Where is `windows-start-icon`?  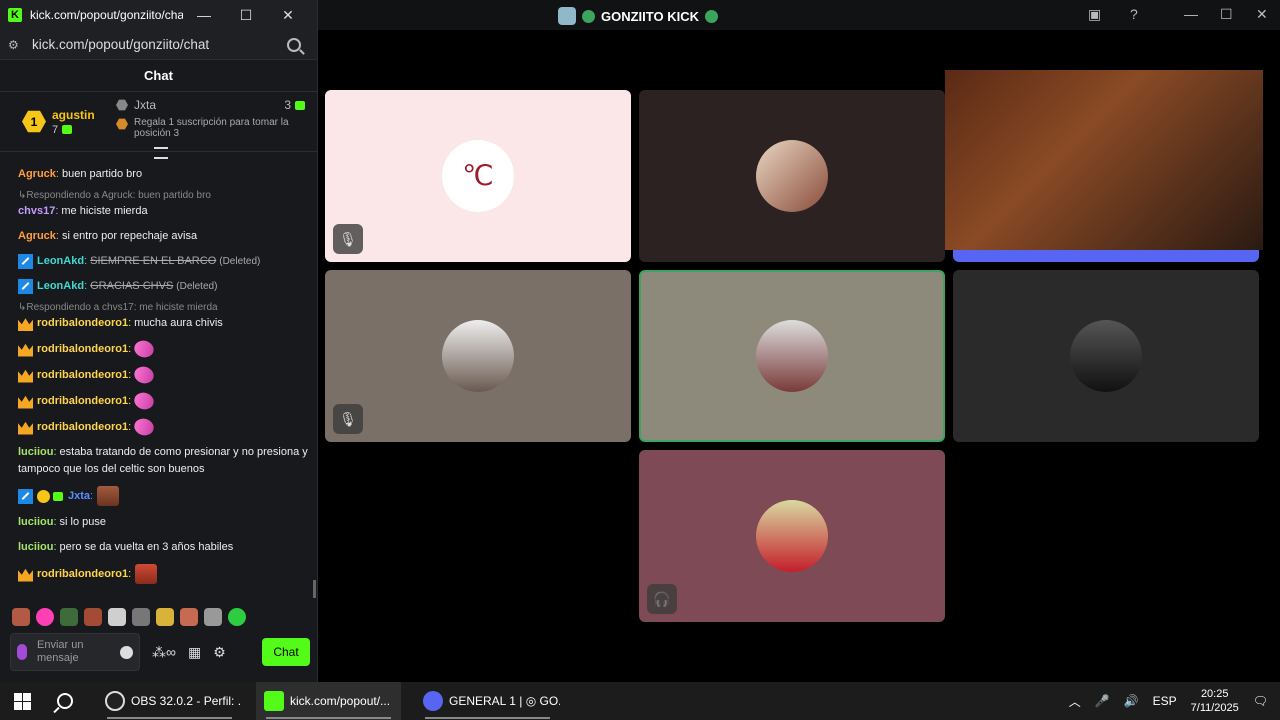 windows-start-icon is located at coordinates (22, 701).